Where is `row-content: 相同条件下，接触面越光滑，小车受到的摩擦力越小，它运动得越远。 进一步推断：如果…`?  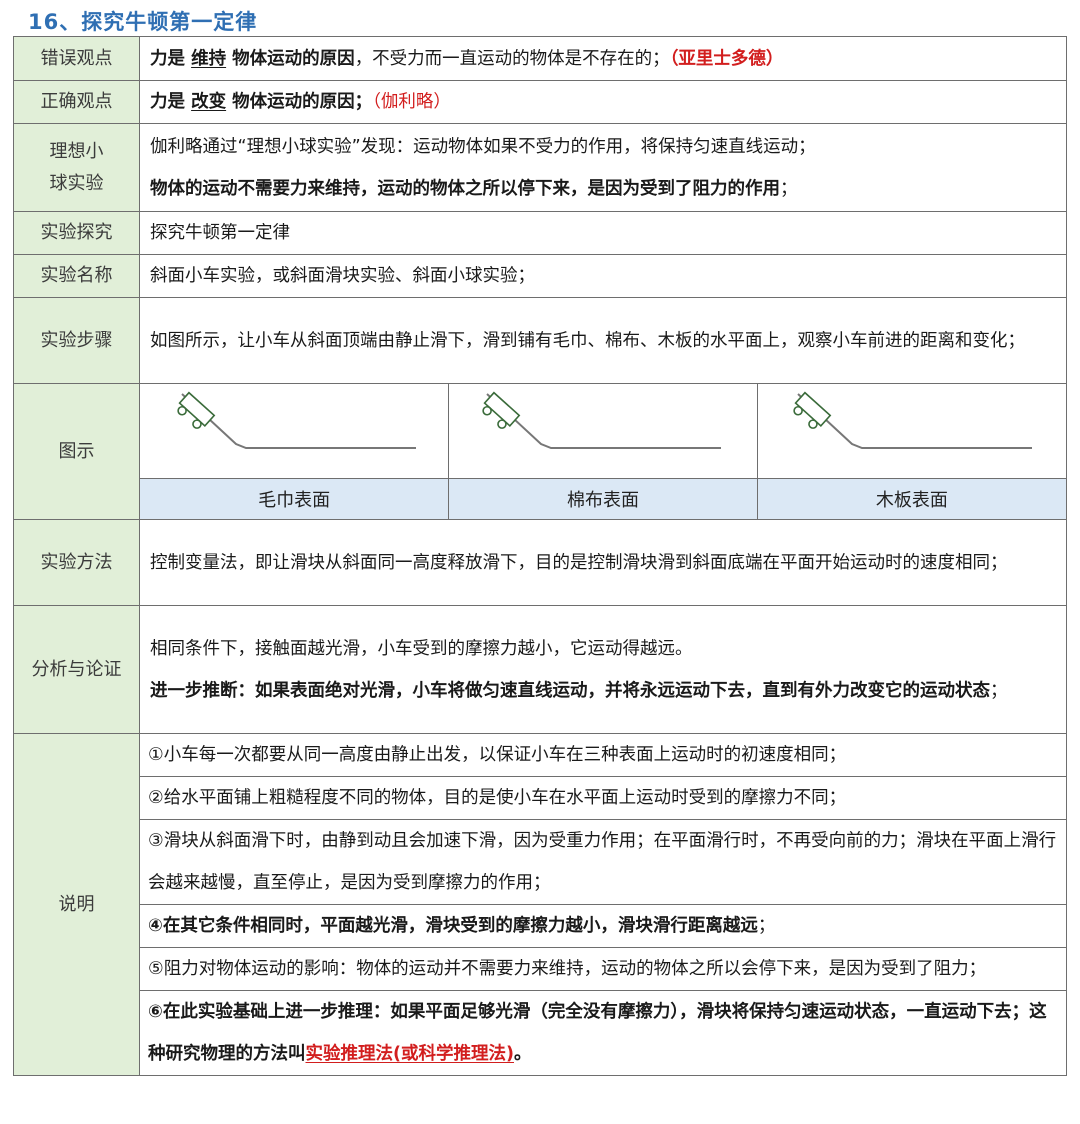 row-content: 相同条件下，接触面越光滑，小车受到的摩擦力越小，它运动得越远。 进一步推断：如果… is located at coordinates (603, 669).